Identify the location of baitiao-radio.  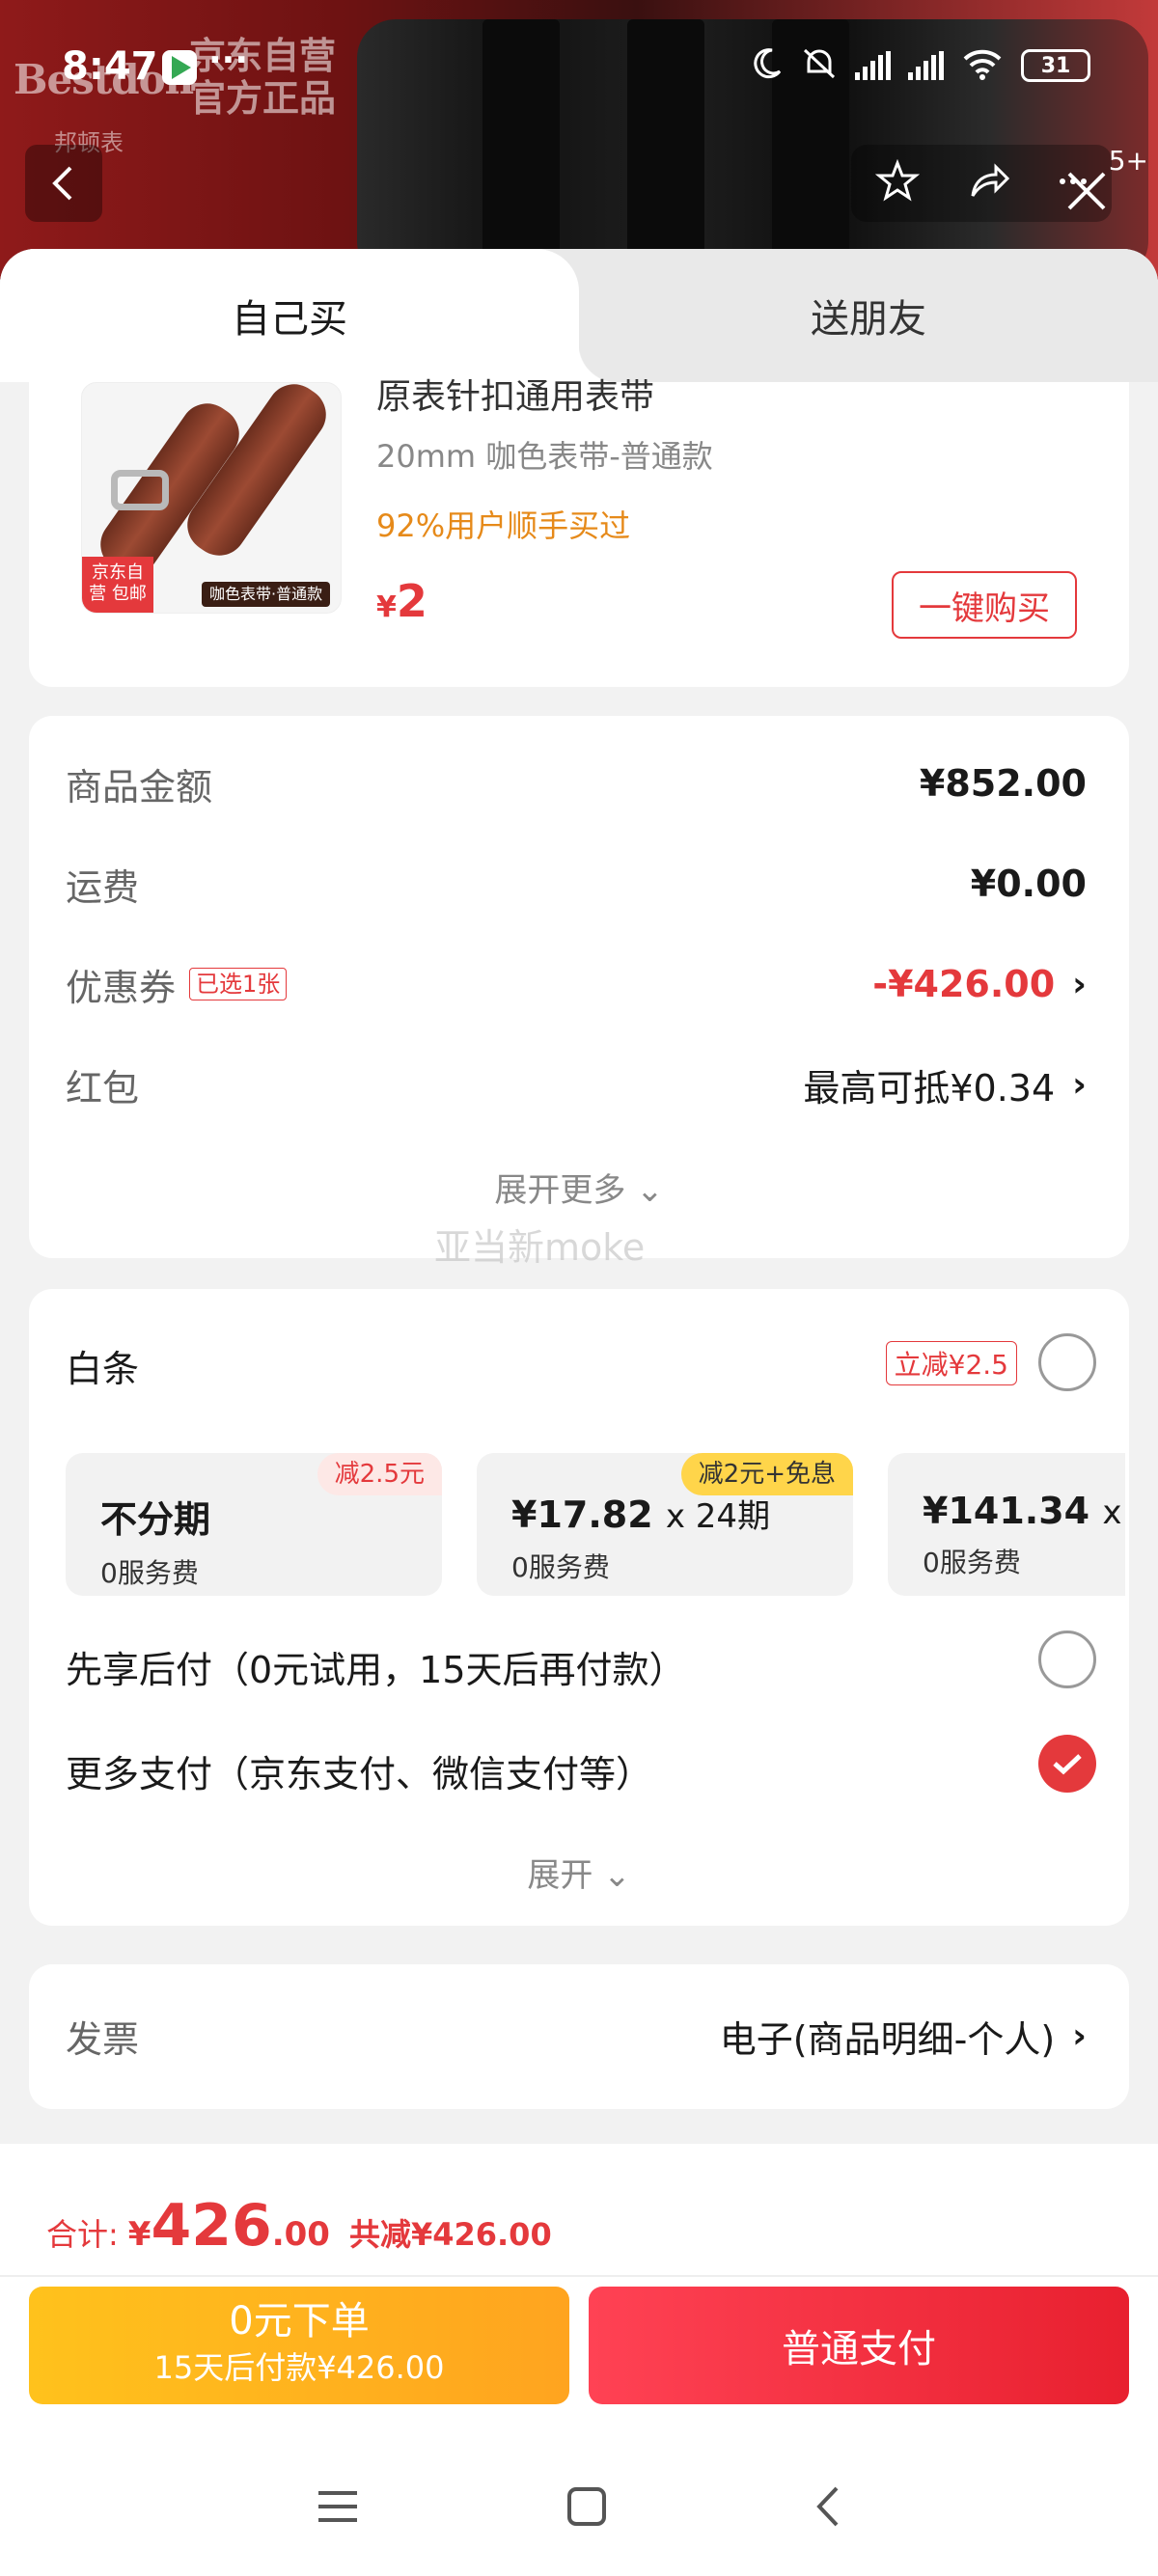
(1067, 1362).